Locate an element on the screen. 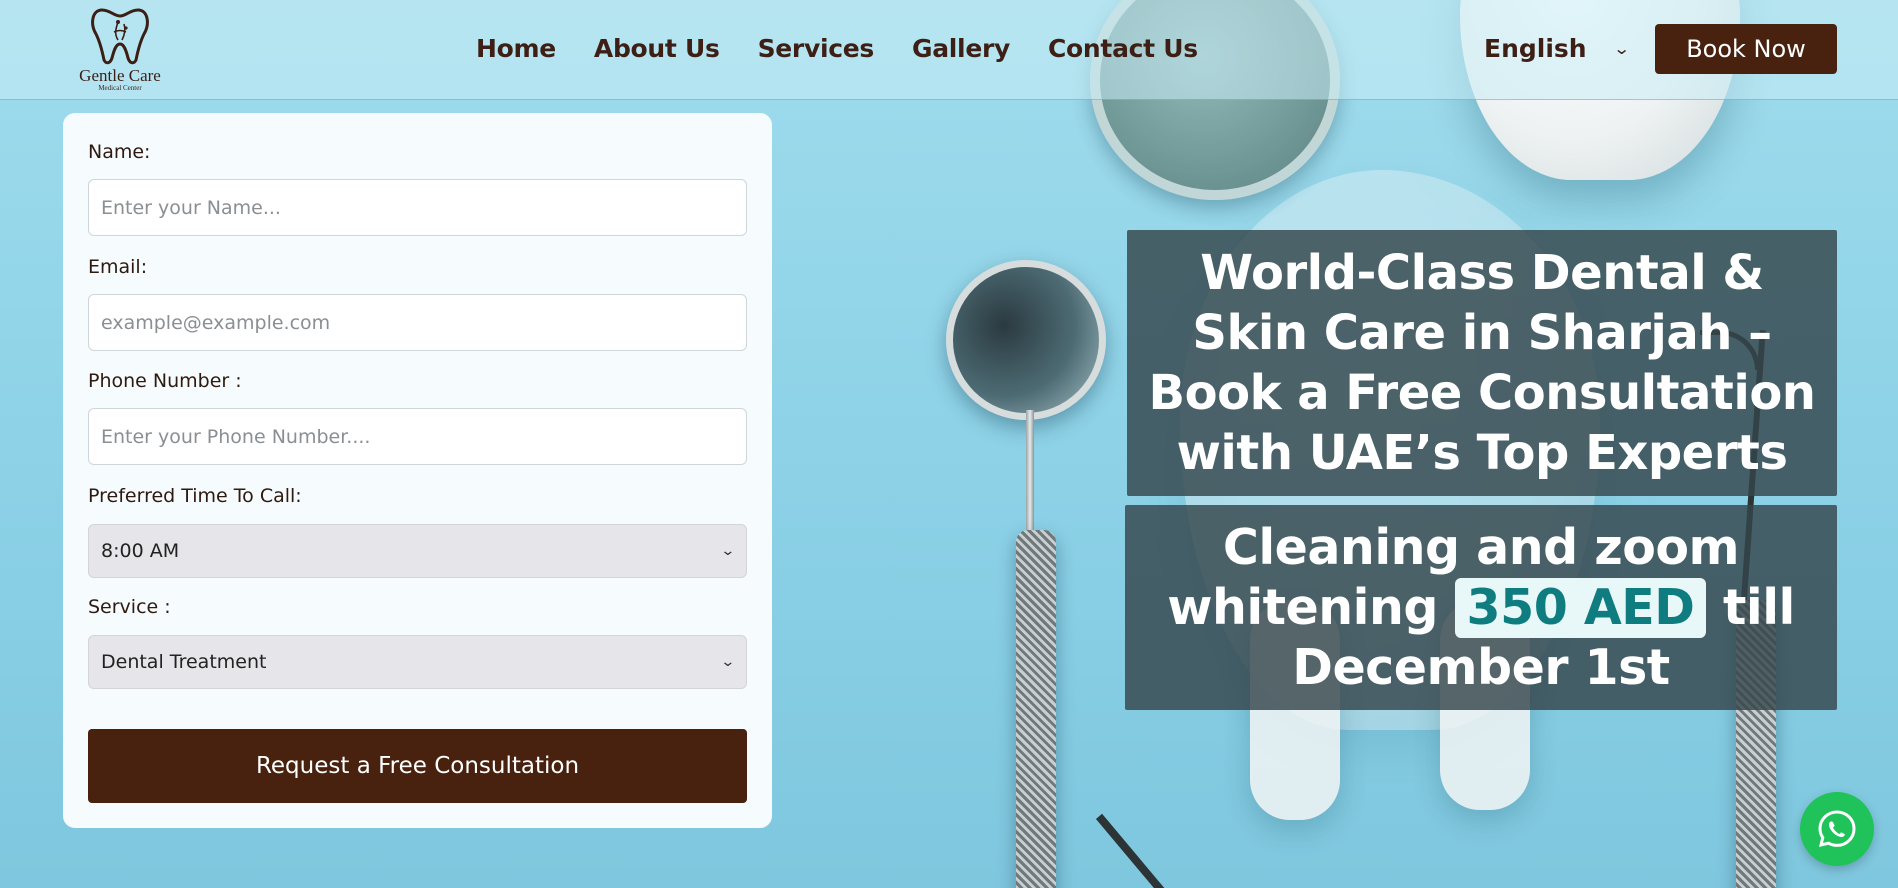 The height and width of the screenshot is (888, 1898). mirror-handle is located at coordinates (1036, 709).